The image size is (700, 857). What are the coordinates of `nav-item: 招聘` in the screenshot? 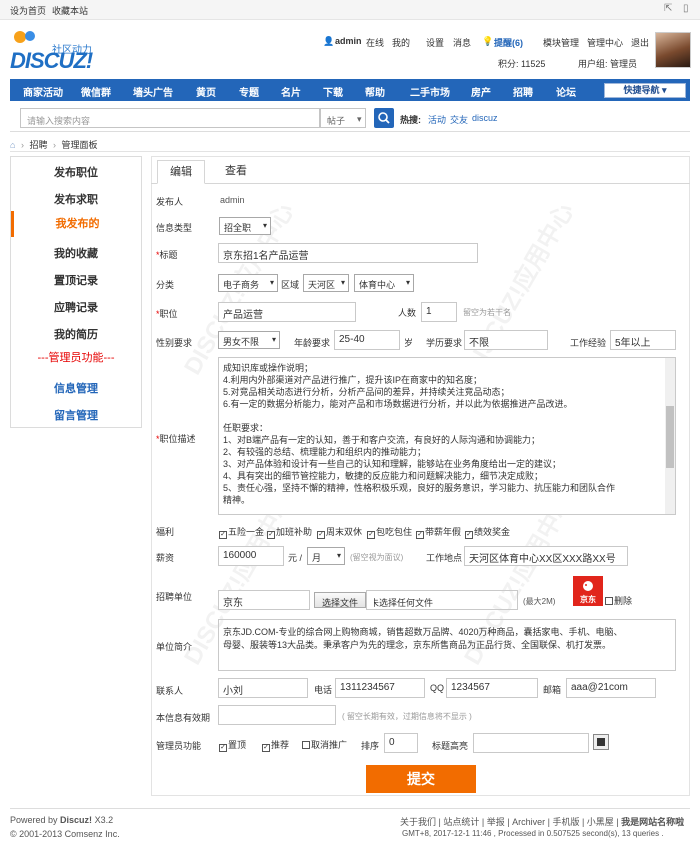 It's located at (523, 91).